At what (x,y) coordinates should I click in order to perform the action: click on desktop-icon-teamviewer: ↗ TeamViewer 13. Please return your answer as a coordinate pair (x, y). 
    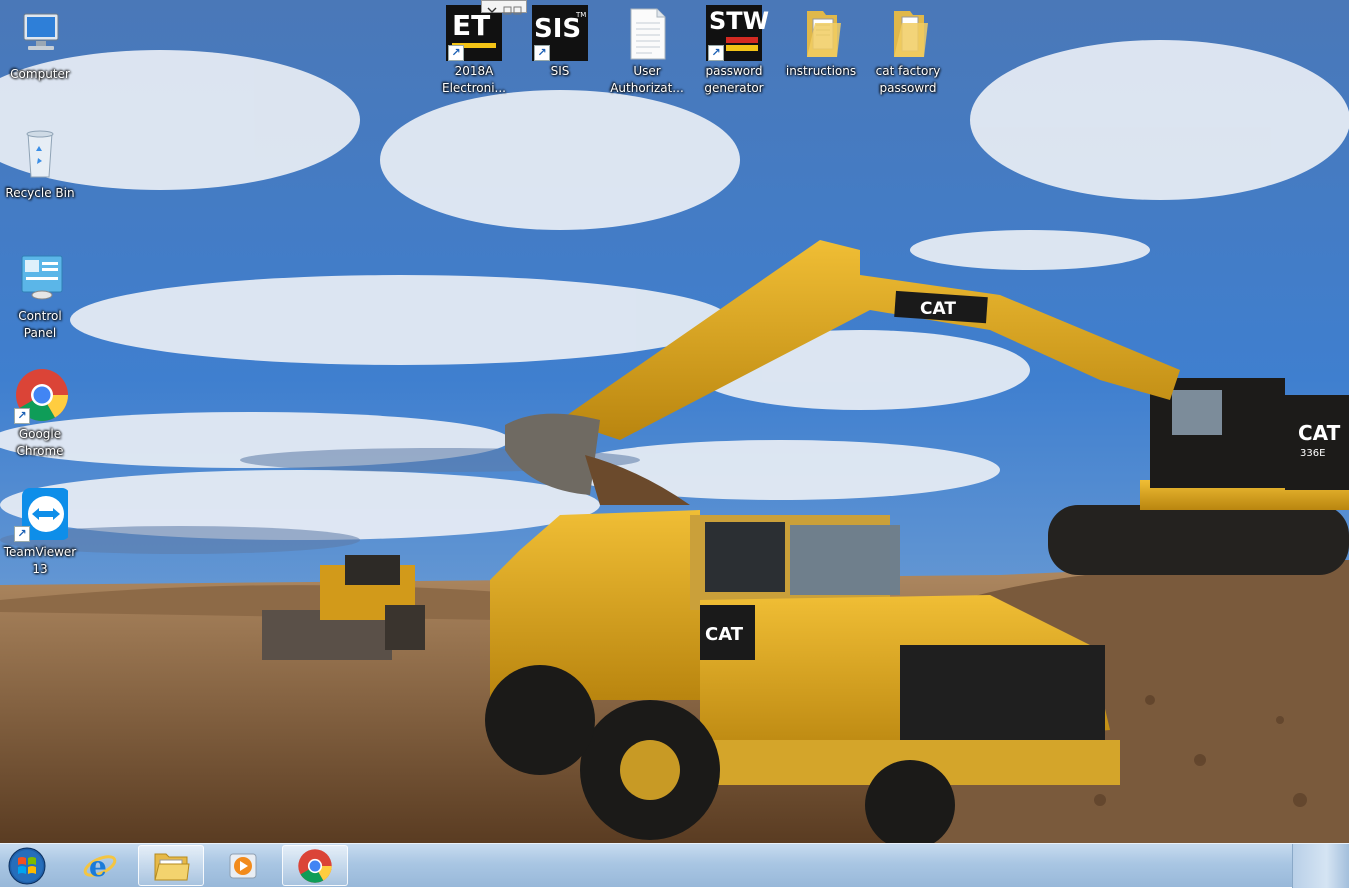
    Looking at the image, I should click on (40, 532).